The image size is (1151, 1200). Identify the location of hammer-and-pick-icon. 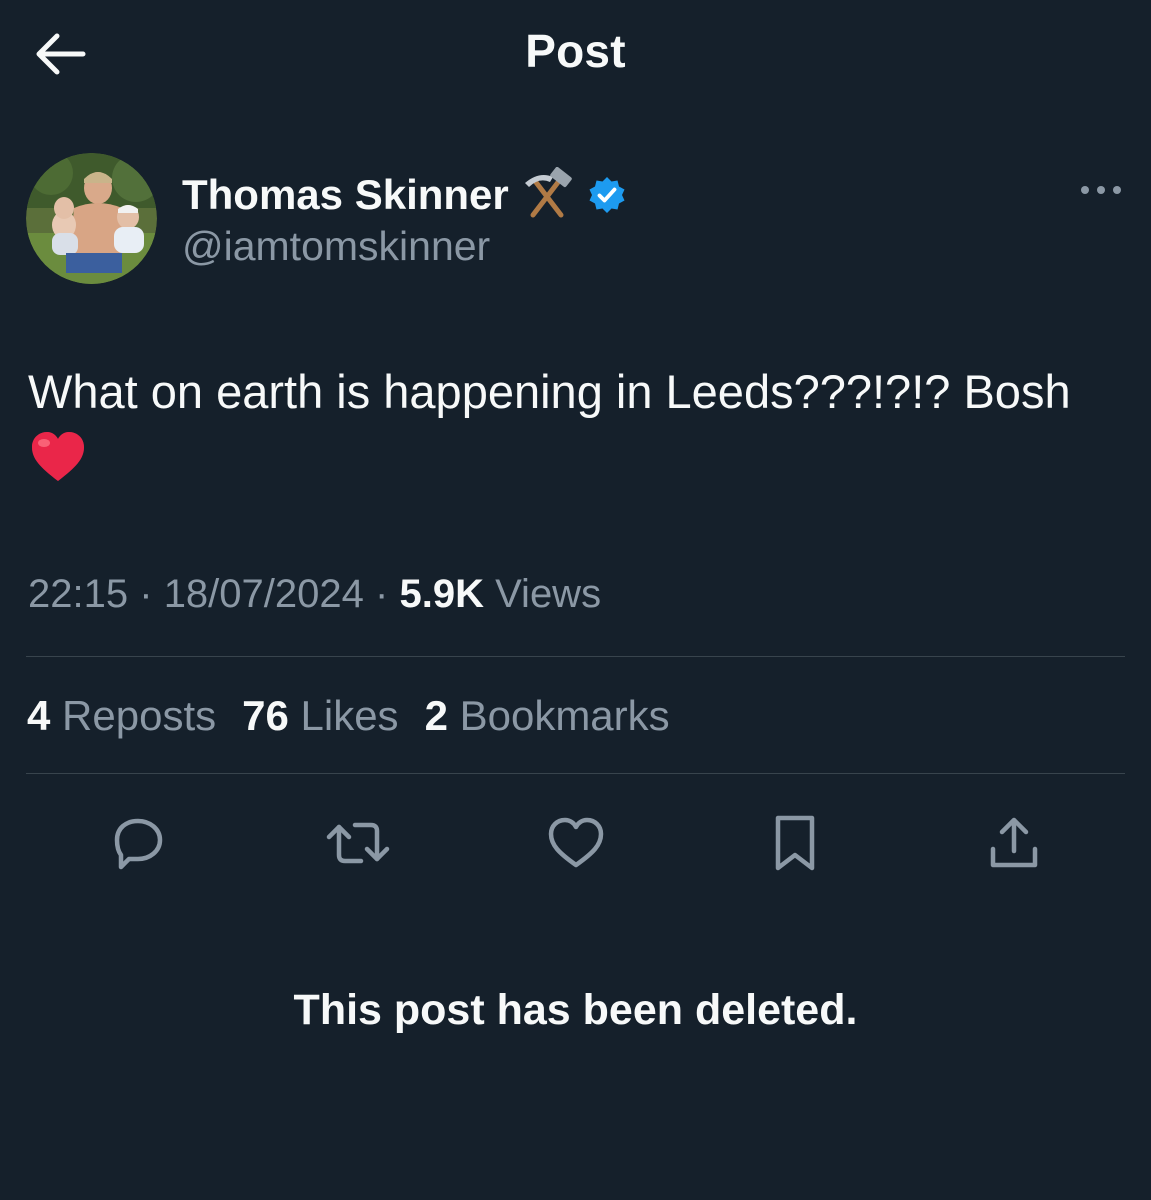
(547, 195).